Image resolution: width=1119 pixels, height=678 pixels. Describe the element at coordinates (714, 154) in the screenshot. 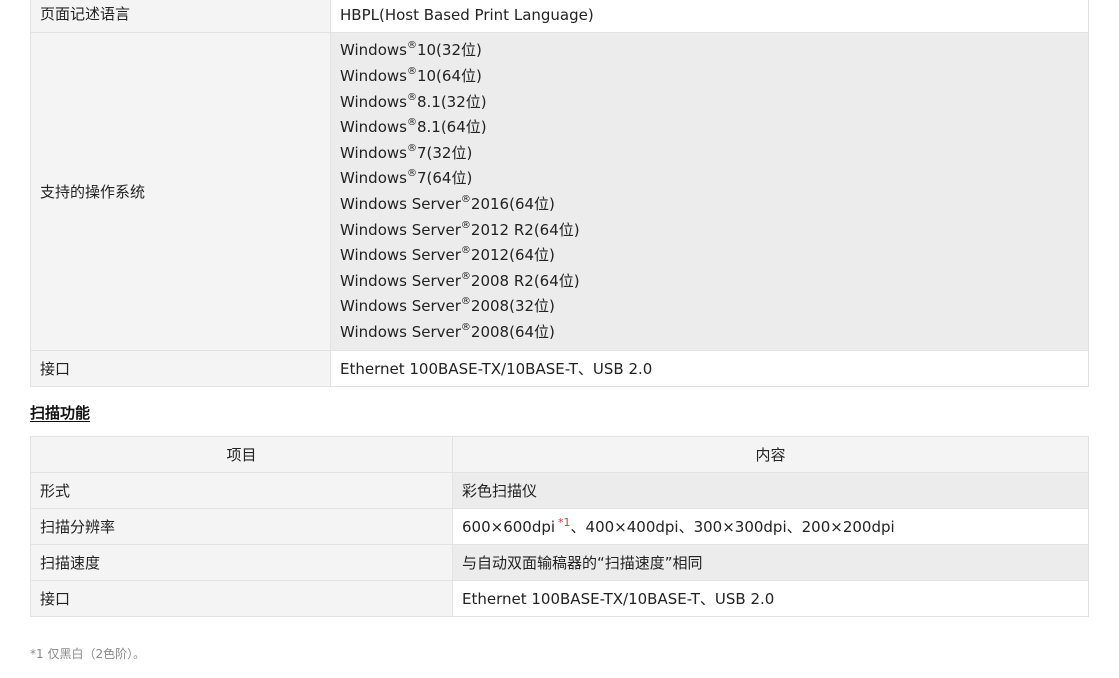

I see `os-list-item: Windows®7(32位)` at that location.